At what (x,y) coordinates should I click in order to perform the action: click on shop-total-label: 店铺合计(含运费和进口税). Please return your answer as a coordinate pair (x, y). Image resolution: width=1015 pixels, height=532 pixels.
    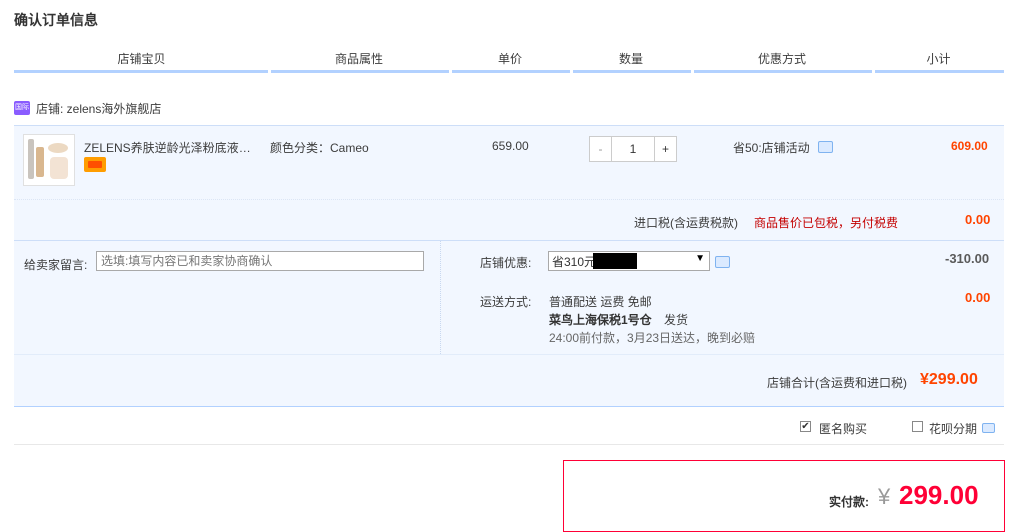
    Looking at the image, I should click on (837, 383).